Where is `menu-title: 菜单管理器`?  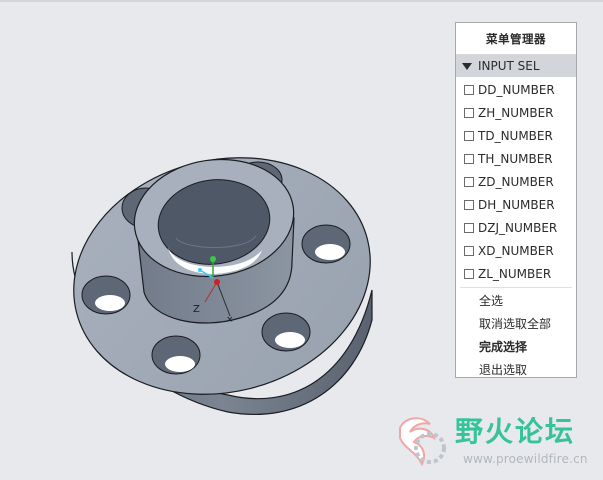 menu-title: 菜单管理器 is located at coordinates (516, 39).